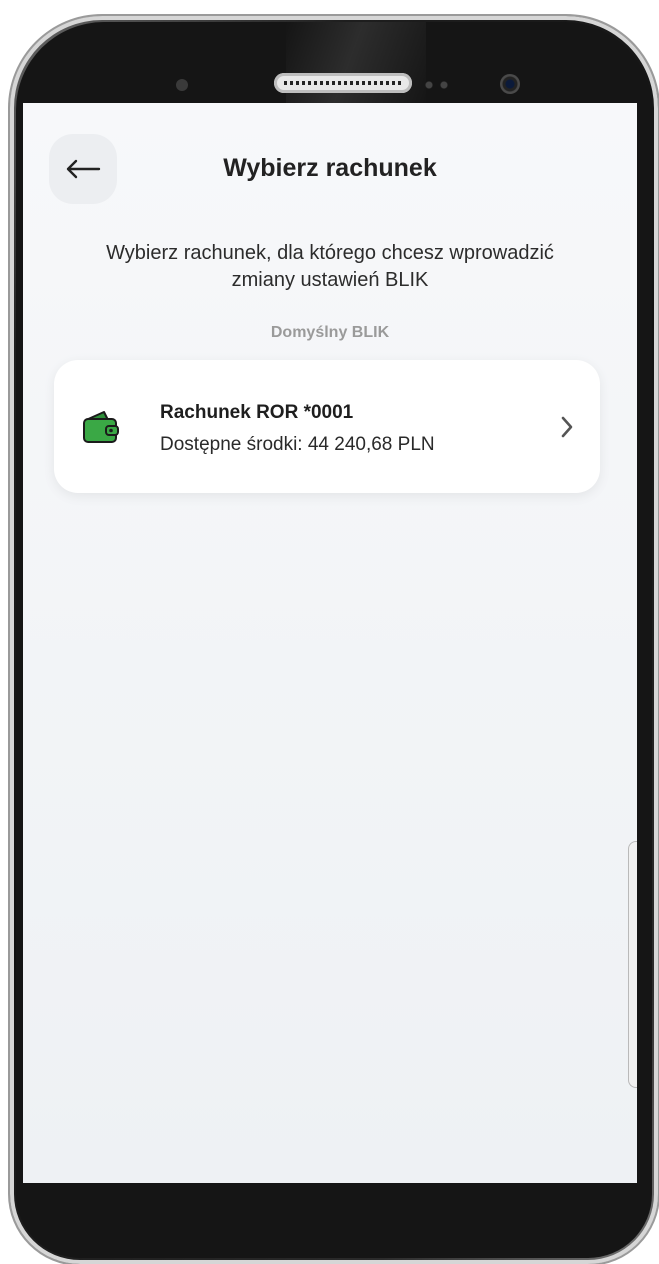 The width and height of the screenshot is (659, 1264). Describe the element at coordinates (330, 332) in the screenshot. I see `section-label-default-blik: Domyślny BLIK` at that location.